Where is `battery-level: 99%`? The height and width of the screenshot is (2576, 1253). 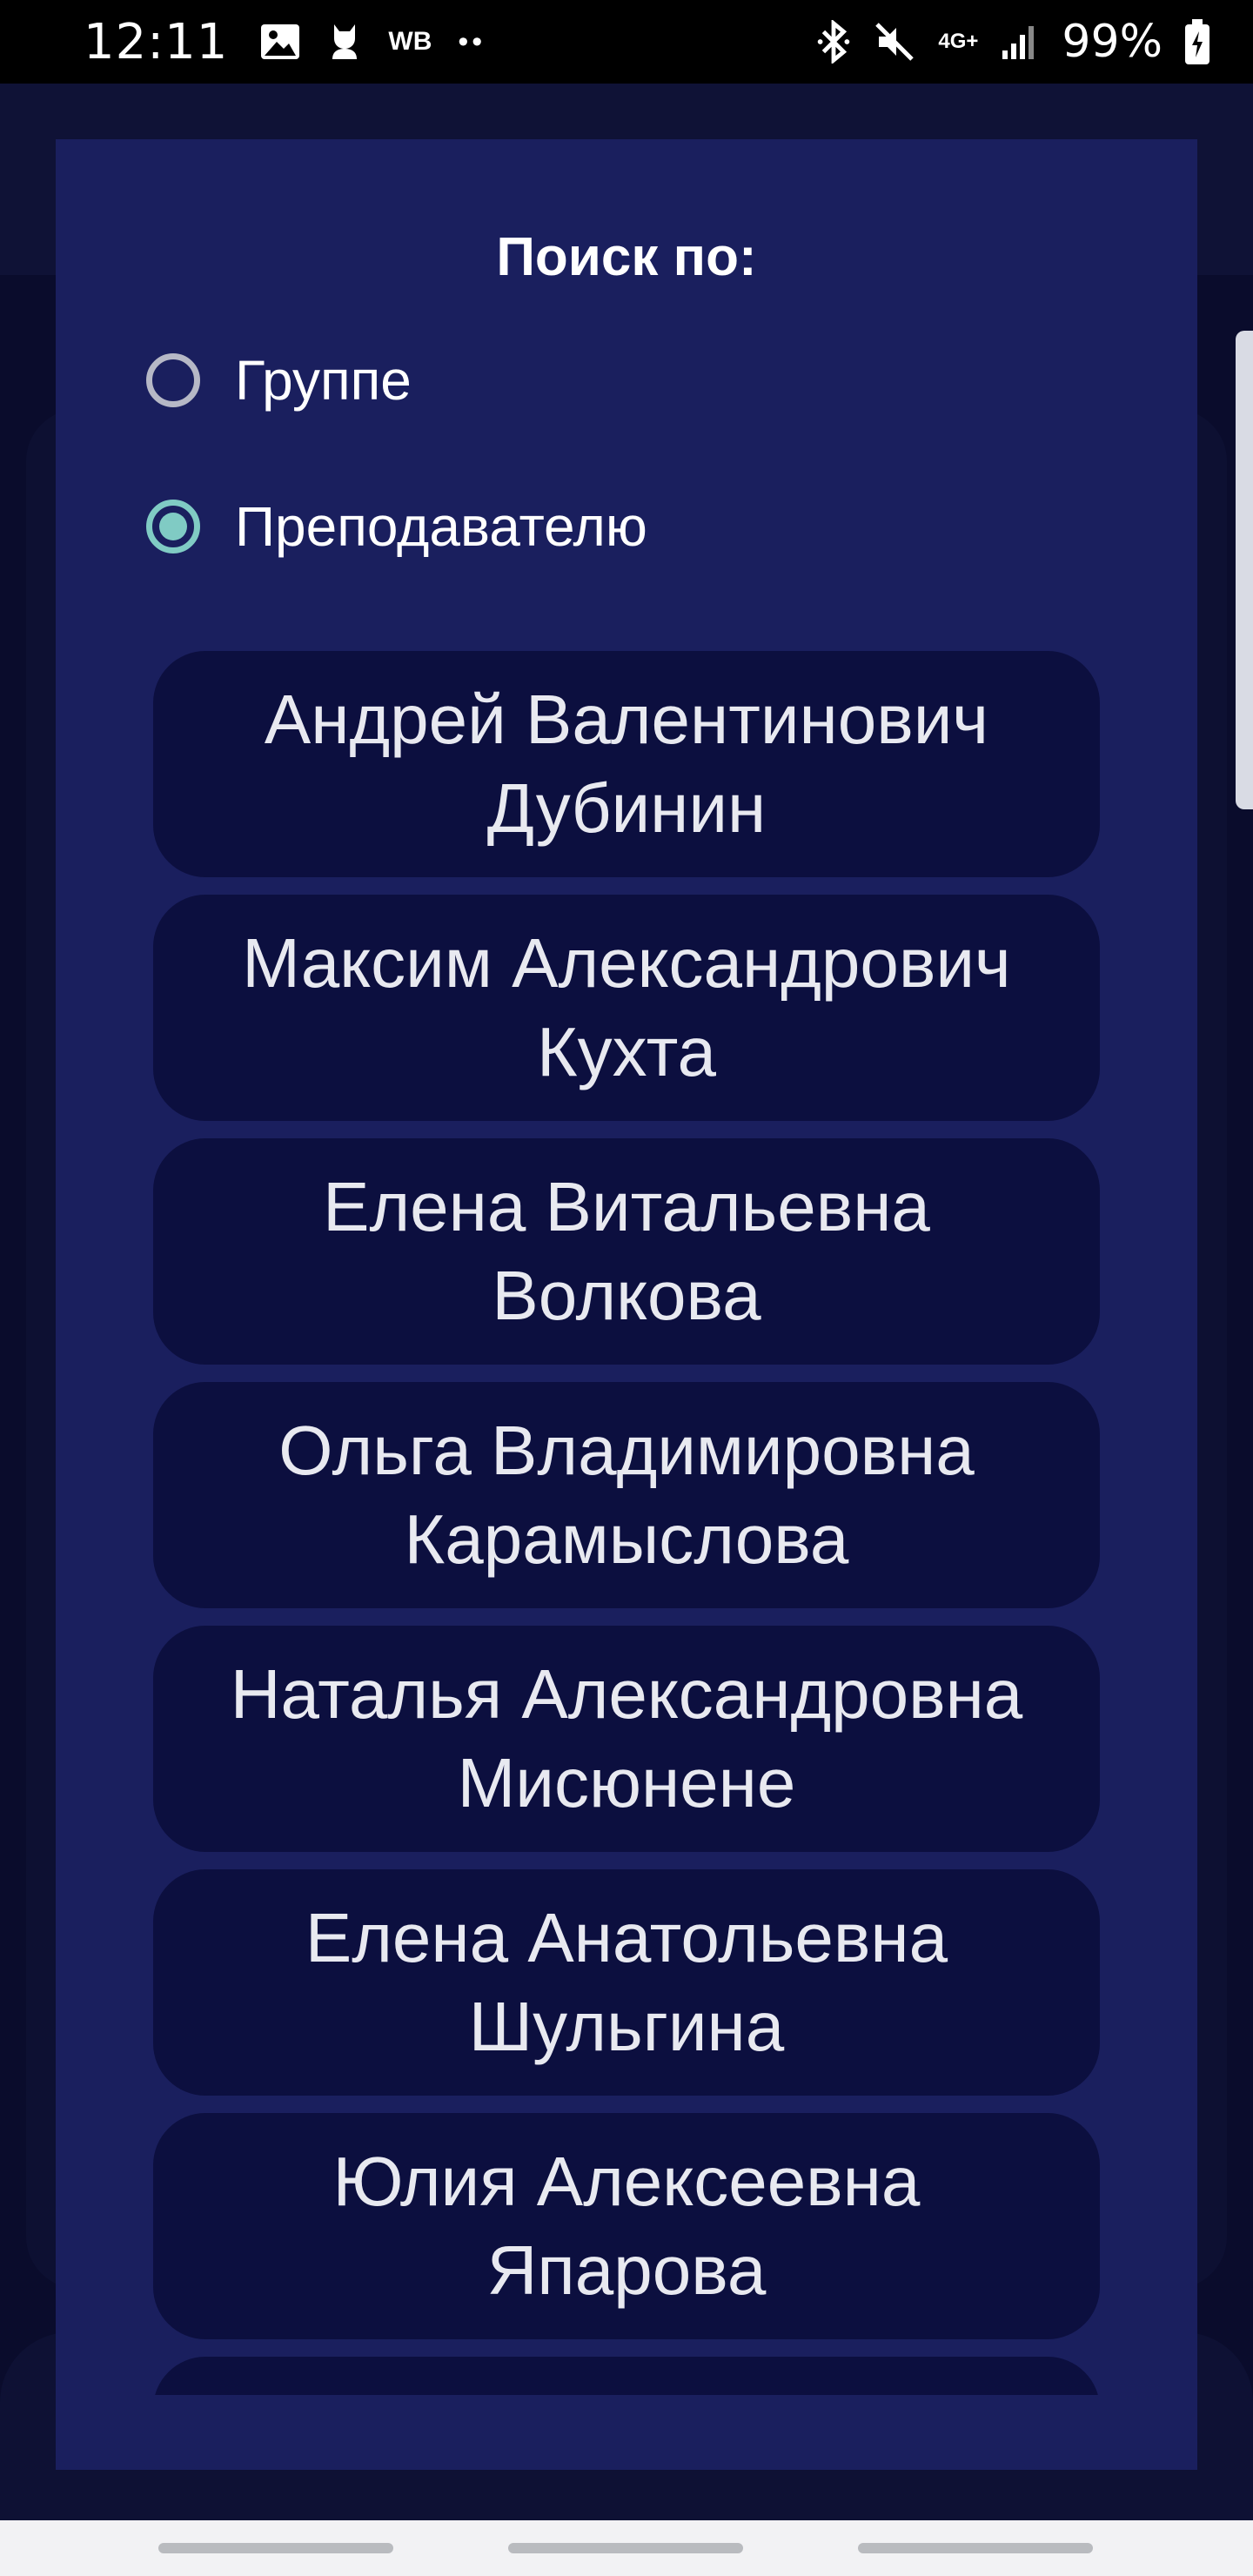
battery-level: 99% is located at coordinates (1112, 42).